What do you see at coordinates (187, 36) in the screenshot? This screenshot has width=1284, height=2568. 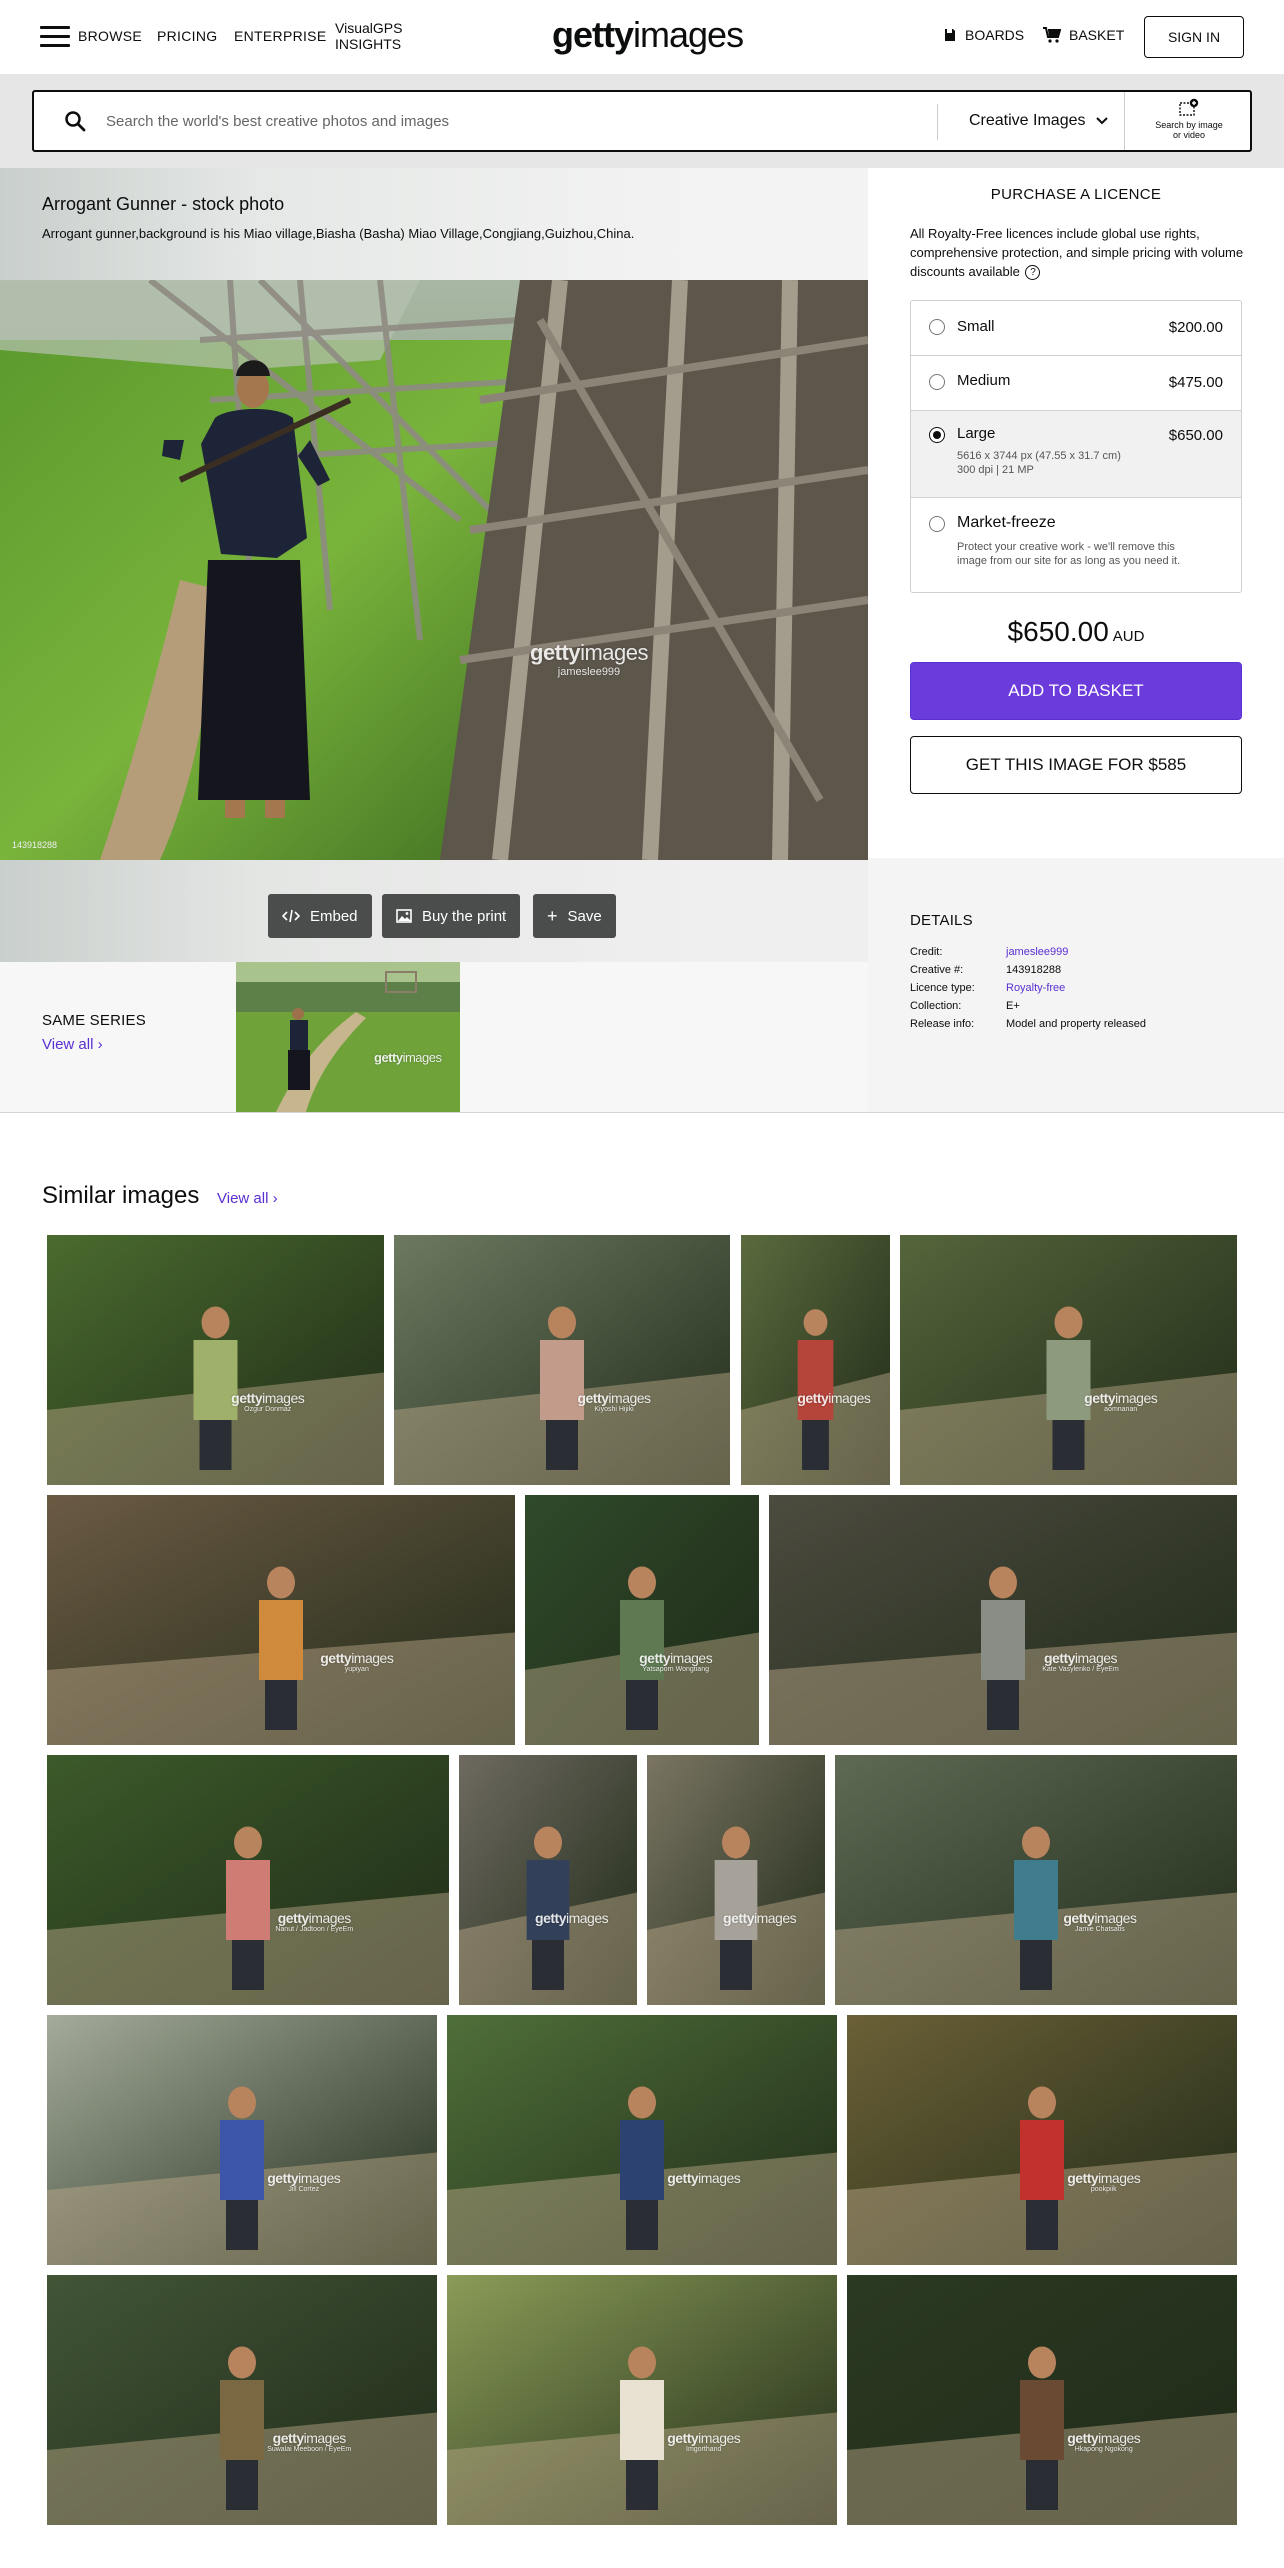 I see `nav-pricing: PRICING` at bounding box center [187, 36].